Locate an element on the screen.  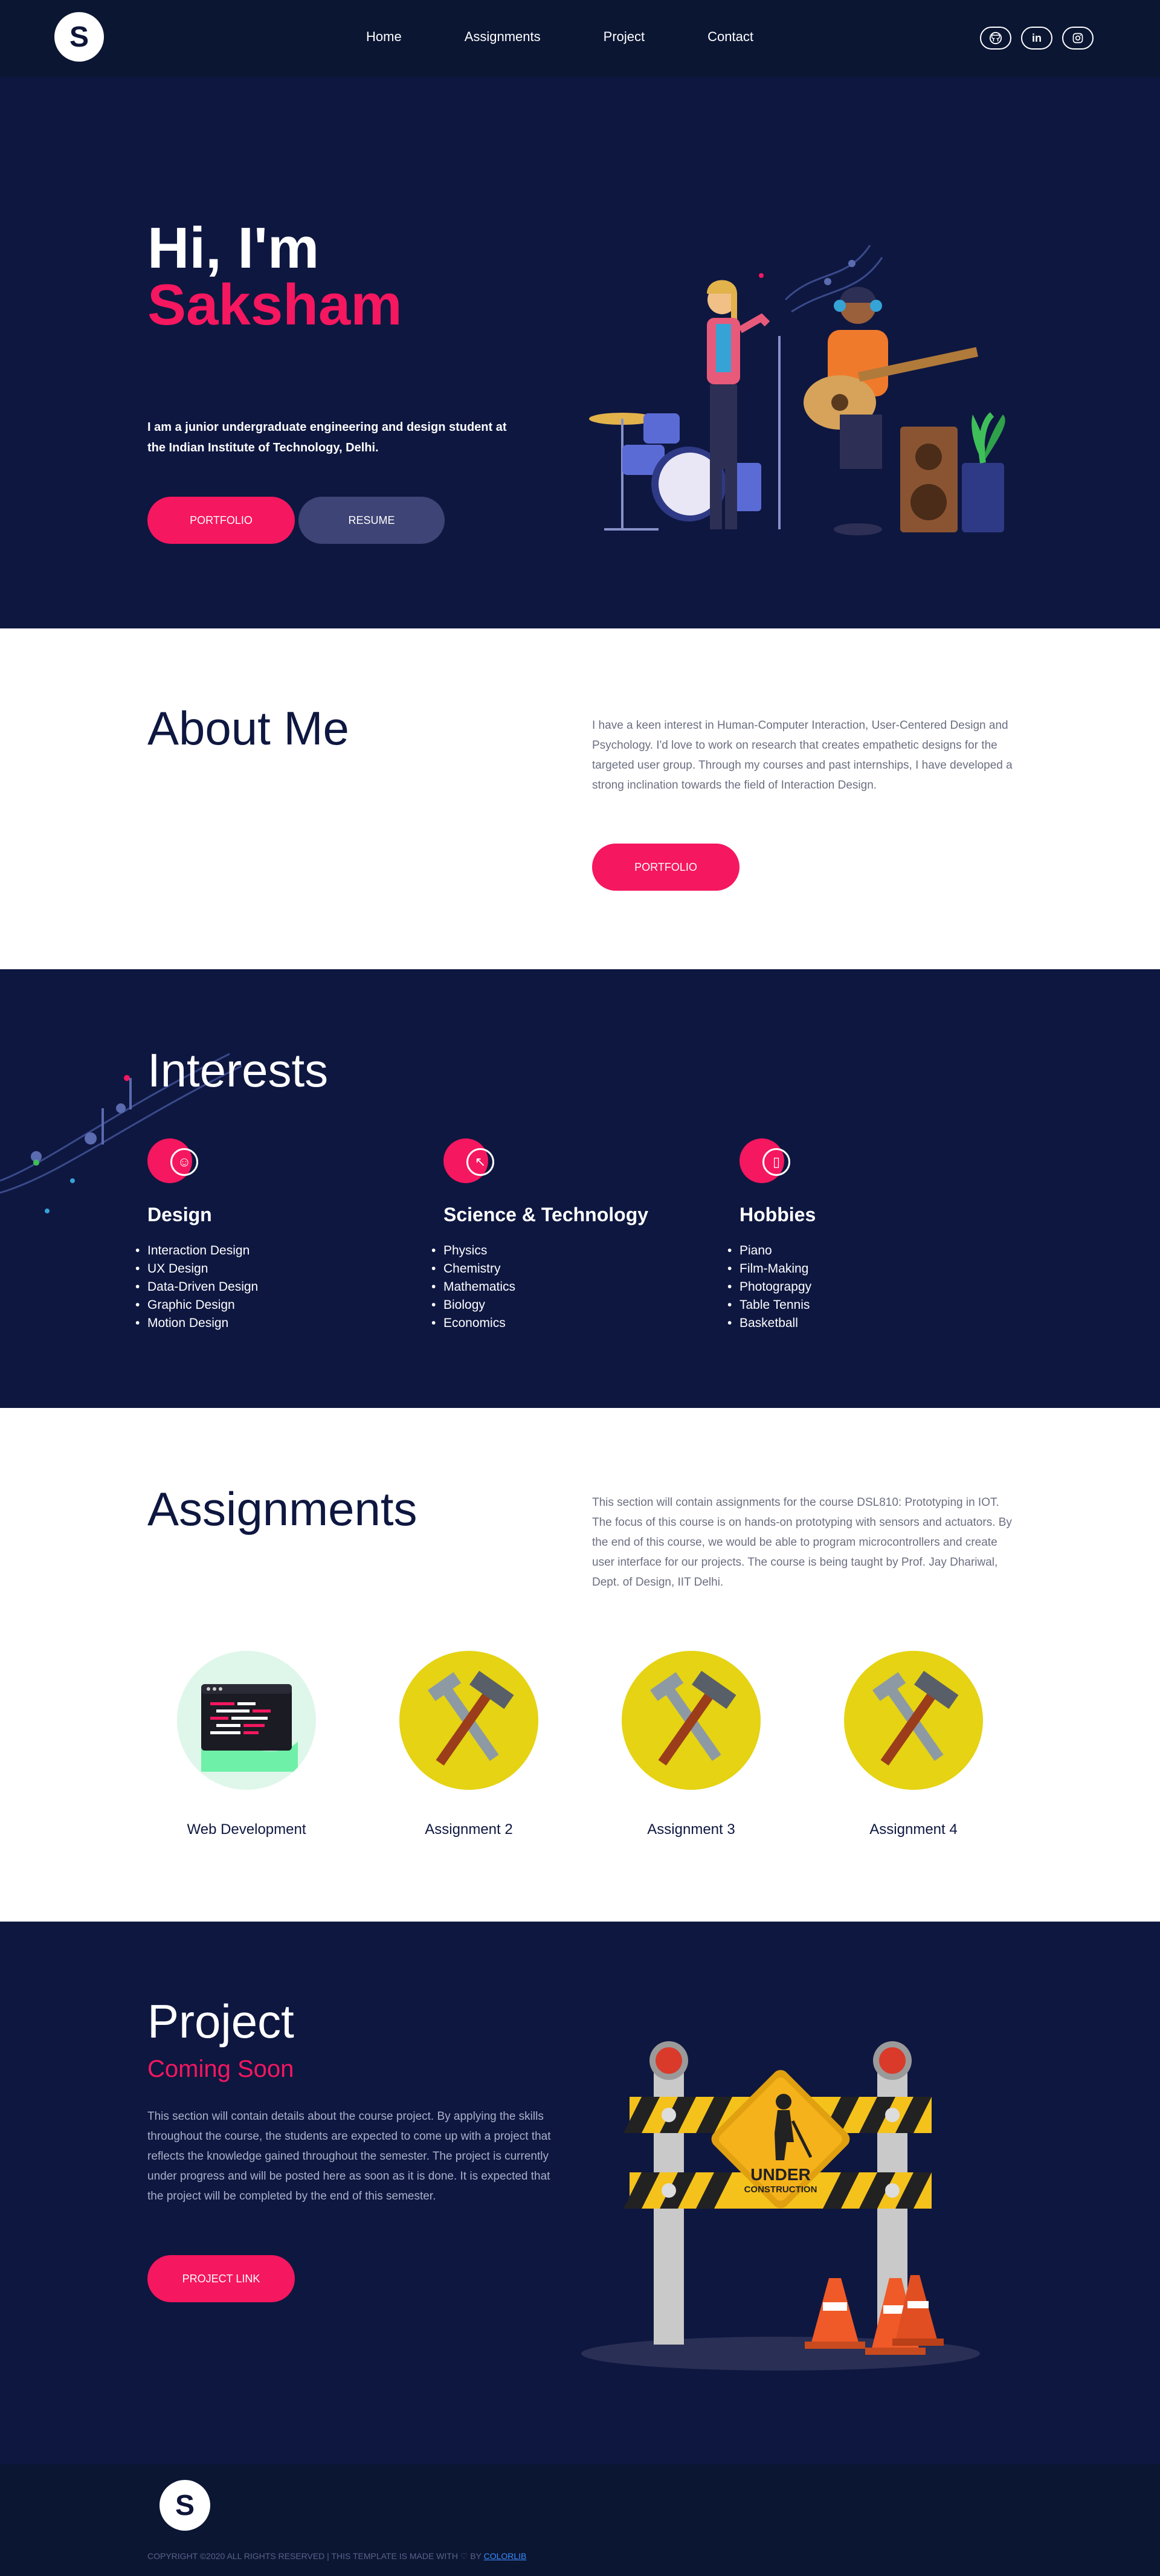
list-item: Mathematics is located at coordinates (576, 1287).